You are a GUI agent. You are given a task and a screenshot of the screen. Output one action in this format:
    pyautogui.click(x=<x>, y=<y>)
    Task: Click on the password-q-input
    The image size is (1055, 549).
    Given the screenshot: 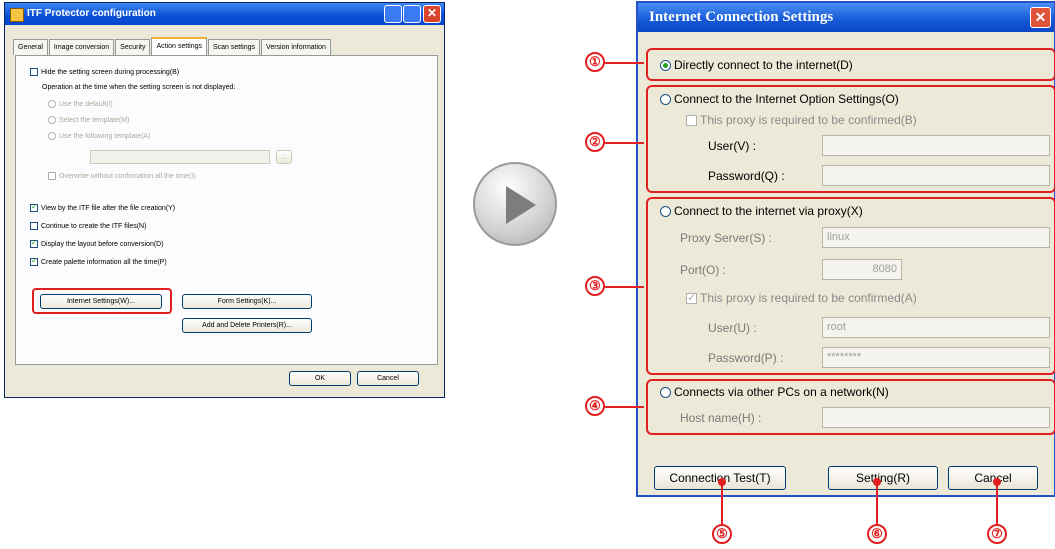 What is the action you would take?
    pyautogui.click(x=936, y=175)
    